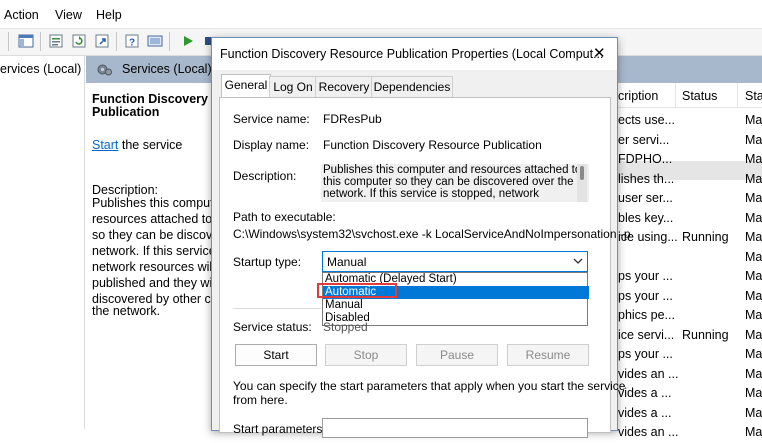  I want to click on table-row: Ma, so click(681, 259).